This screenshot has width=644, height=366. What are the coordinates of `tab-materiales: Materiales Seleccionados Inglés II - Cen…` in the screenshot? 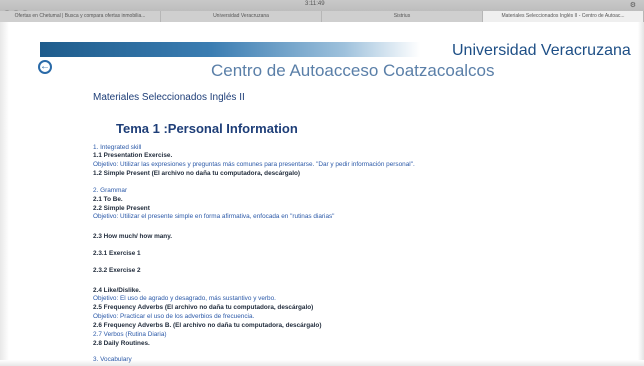 It's located at (563, 16).